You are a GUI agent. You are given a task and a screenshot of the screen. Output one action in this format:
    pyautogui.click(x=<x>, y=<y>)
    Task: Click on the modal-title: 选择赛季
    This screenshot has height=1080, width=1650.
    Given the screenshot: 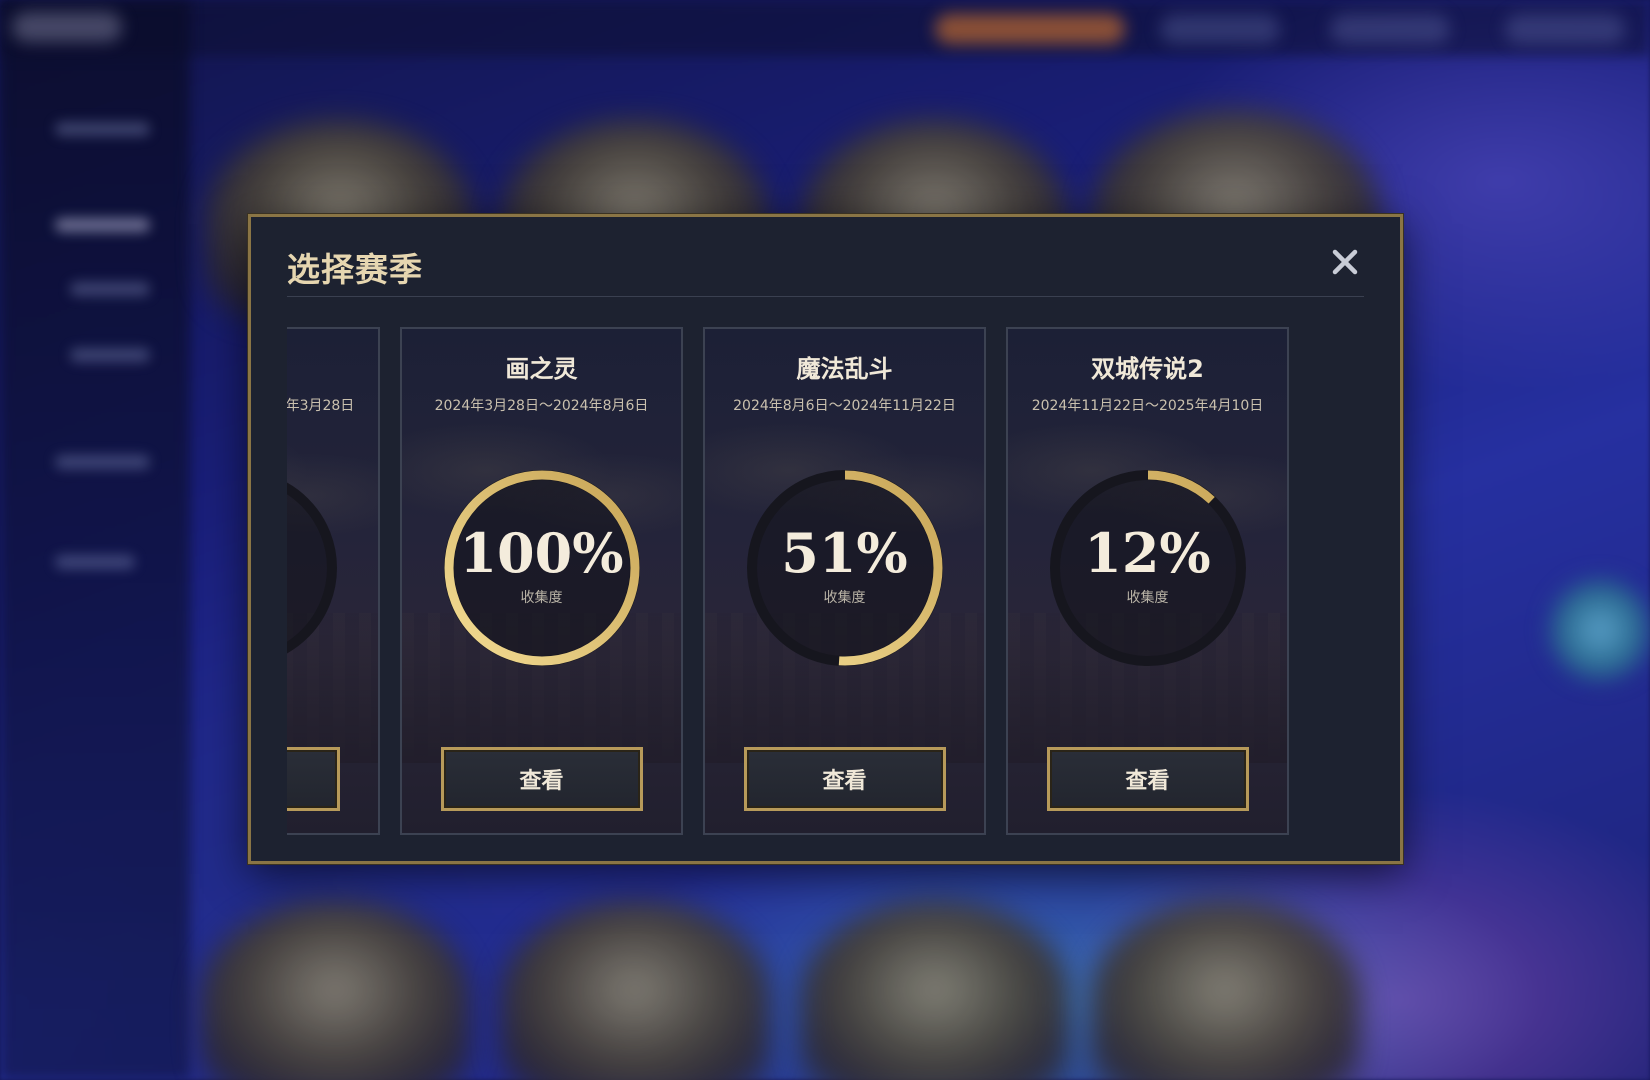 What is the action you would take?
    pyautogui.click(x=355, y=269)
    